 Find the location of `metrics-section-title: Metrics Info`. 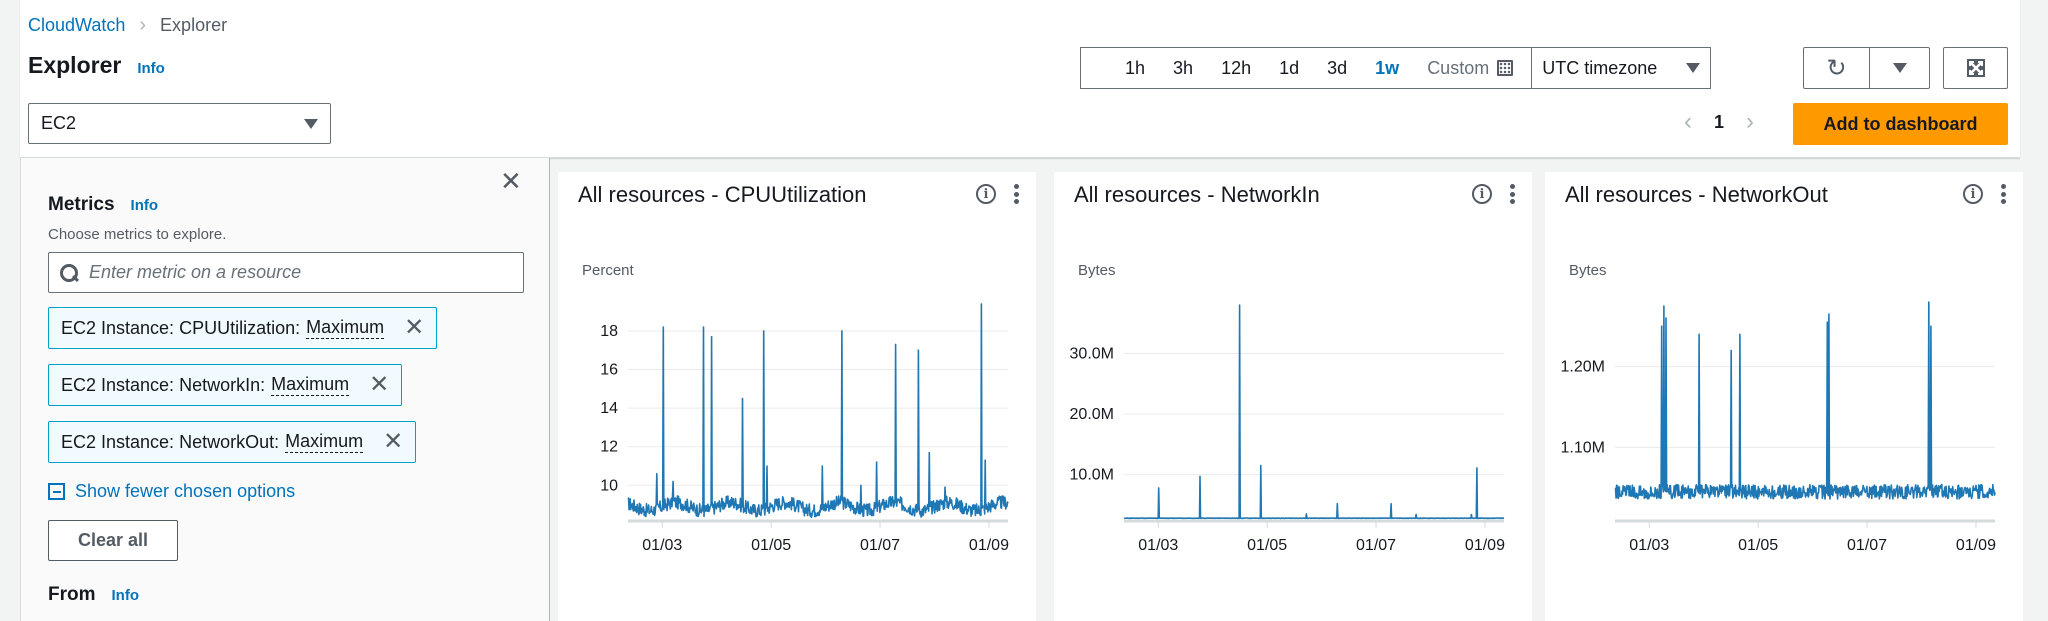

metrics-section-title: Metrics Info is located at coordinates (103, 205).